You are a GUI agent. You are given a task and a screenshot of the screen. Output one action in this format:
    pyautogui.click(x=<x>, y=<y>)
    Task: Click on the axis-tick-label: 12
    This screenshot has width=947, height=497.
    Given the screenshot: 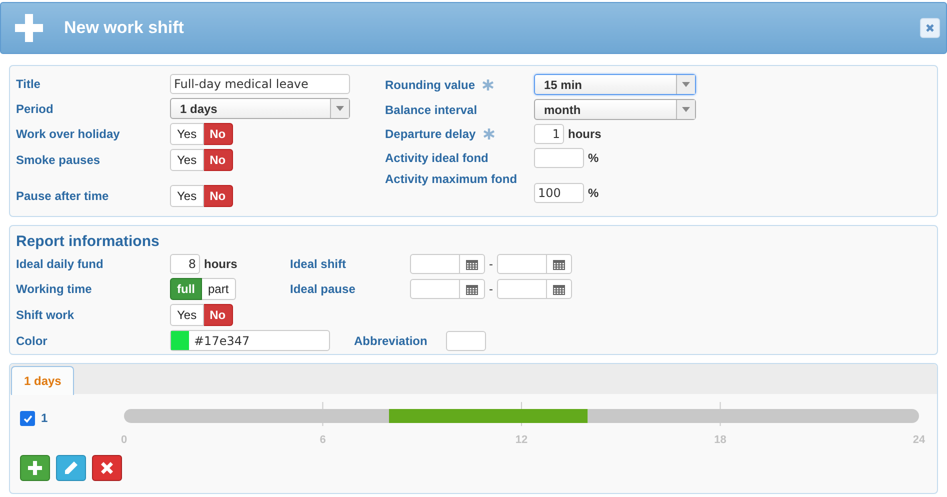 What is the action you would take?
    pyautogui.click(x=521, y=440)
    